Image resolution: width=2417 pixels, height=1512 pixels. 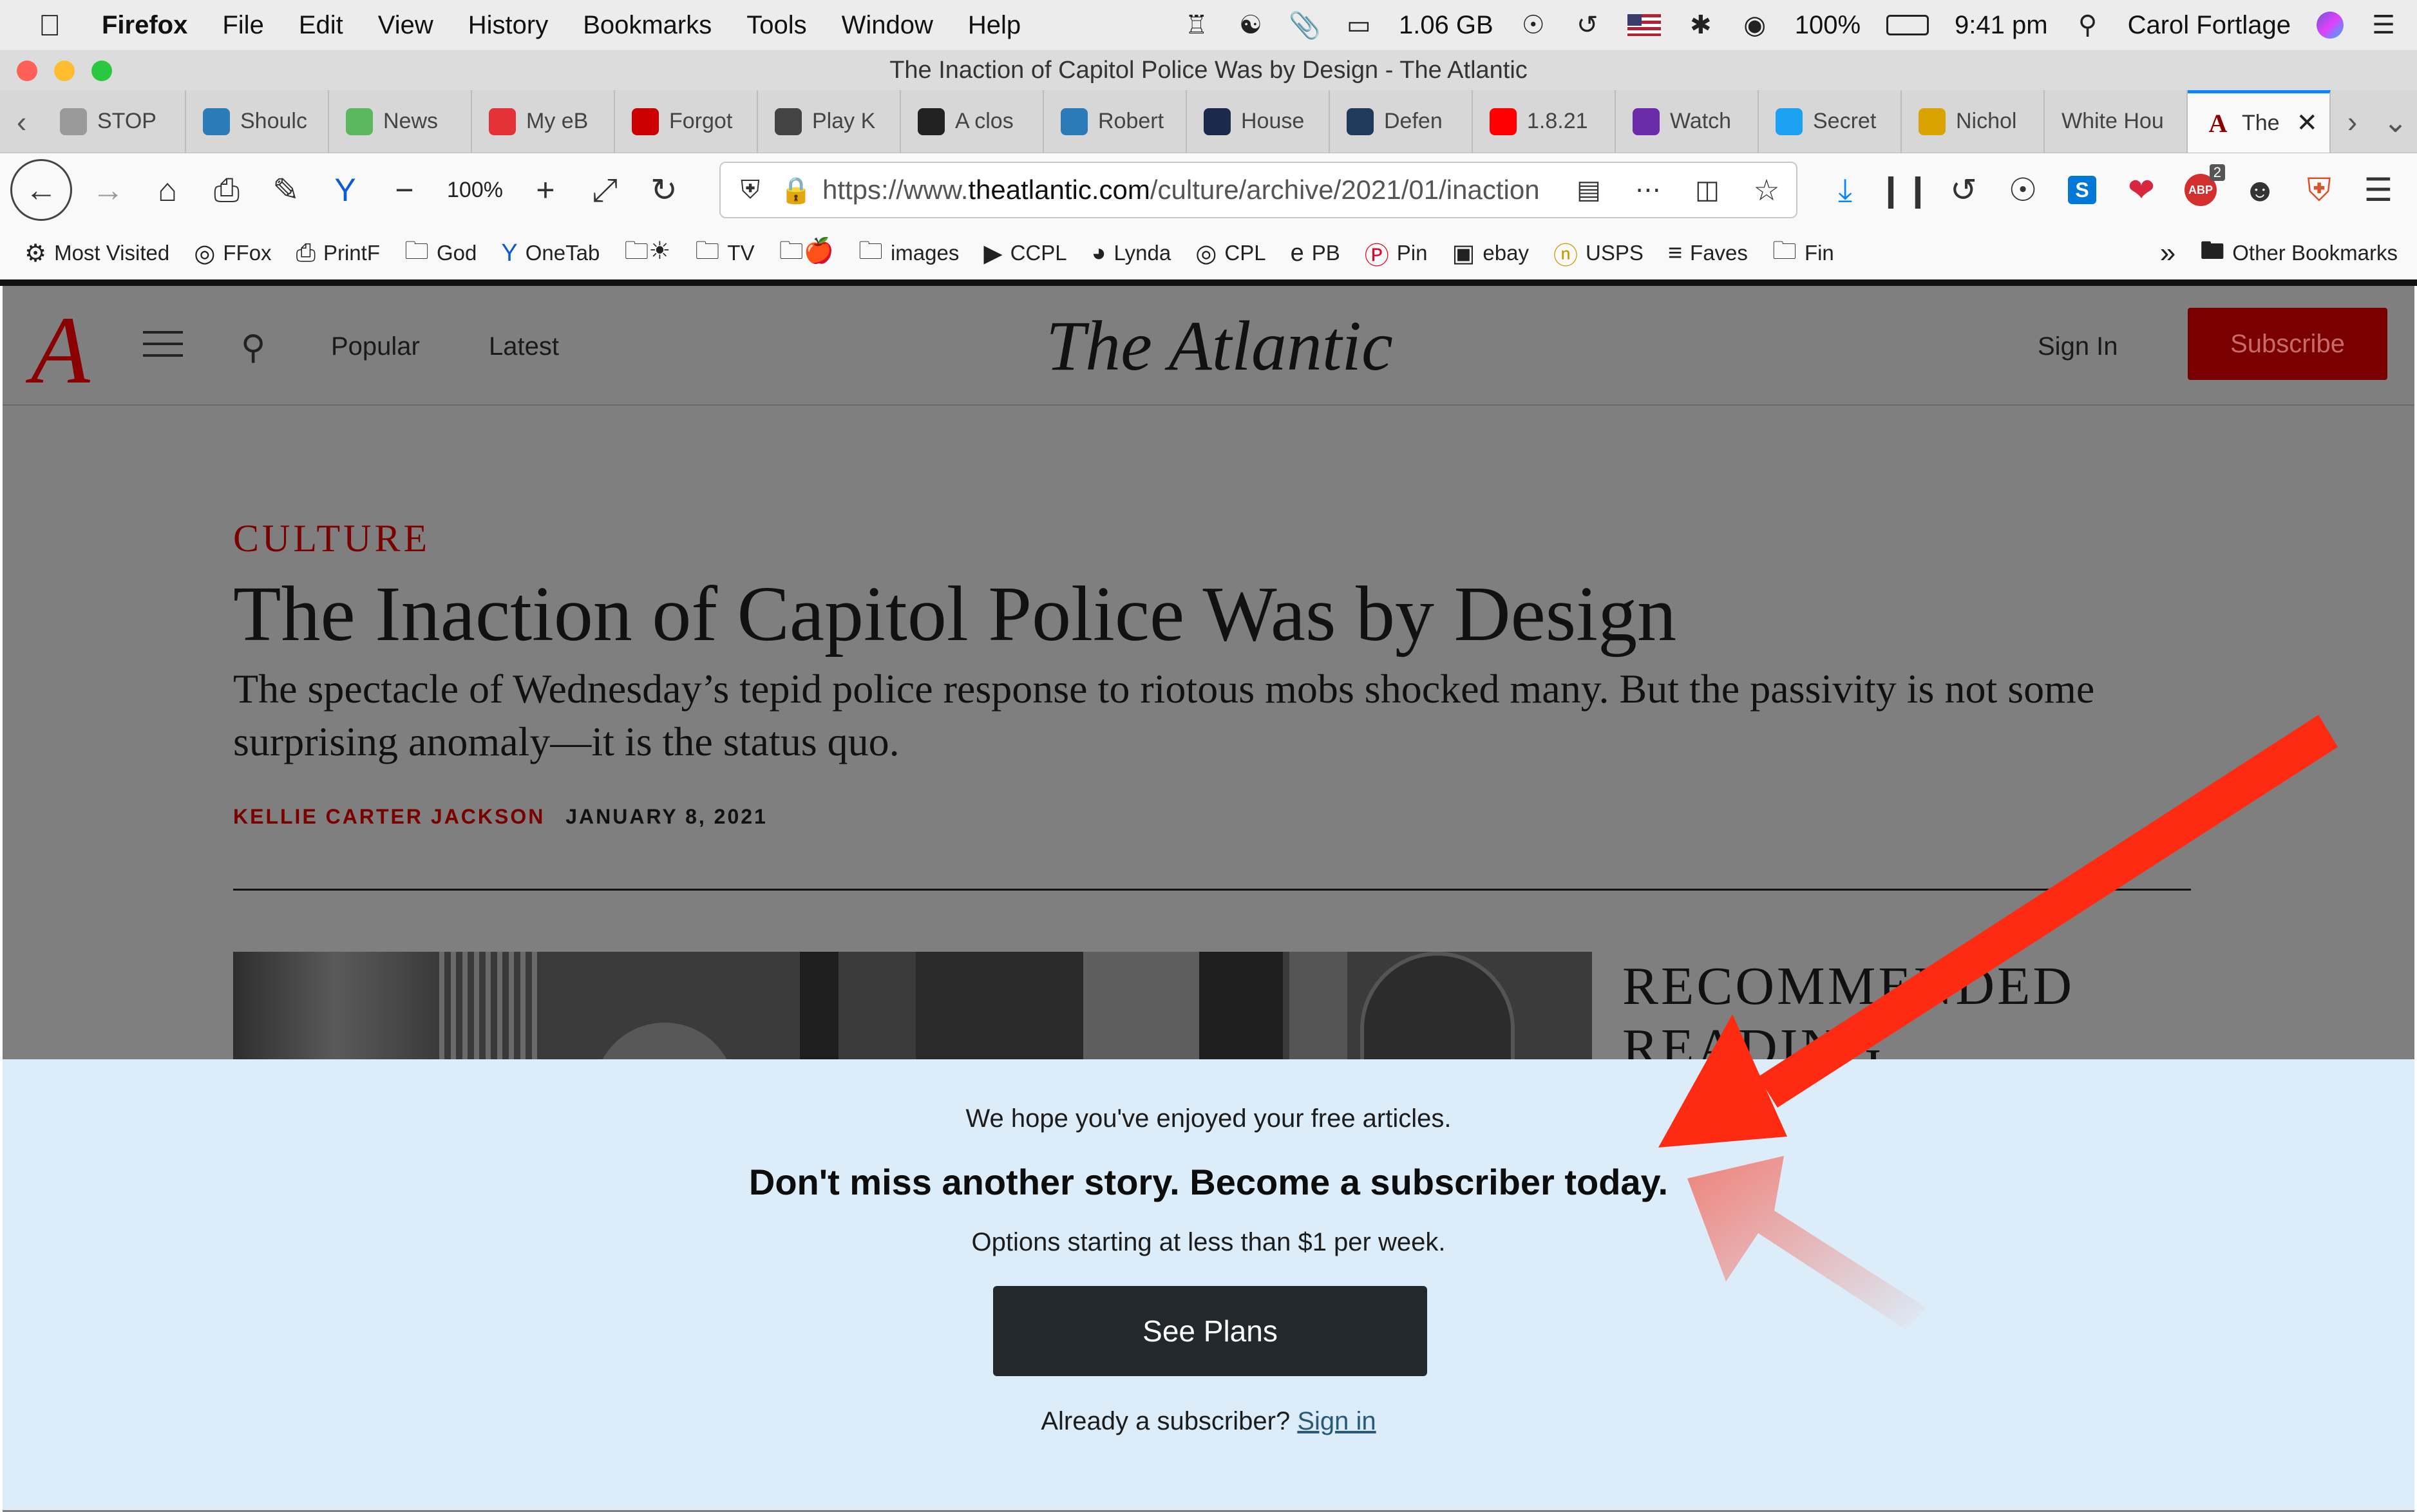 What do you see at coordinates (2331, 25) in the screenshot?
I see `siri-icon` at bounding box center [2331, 25].